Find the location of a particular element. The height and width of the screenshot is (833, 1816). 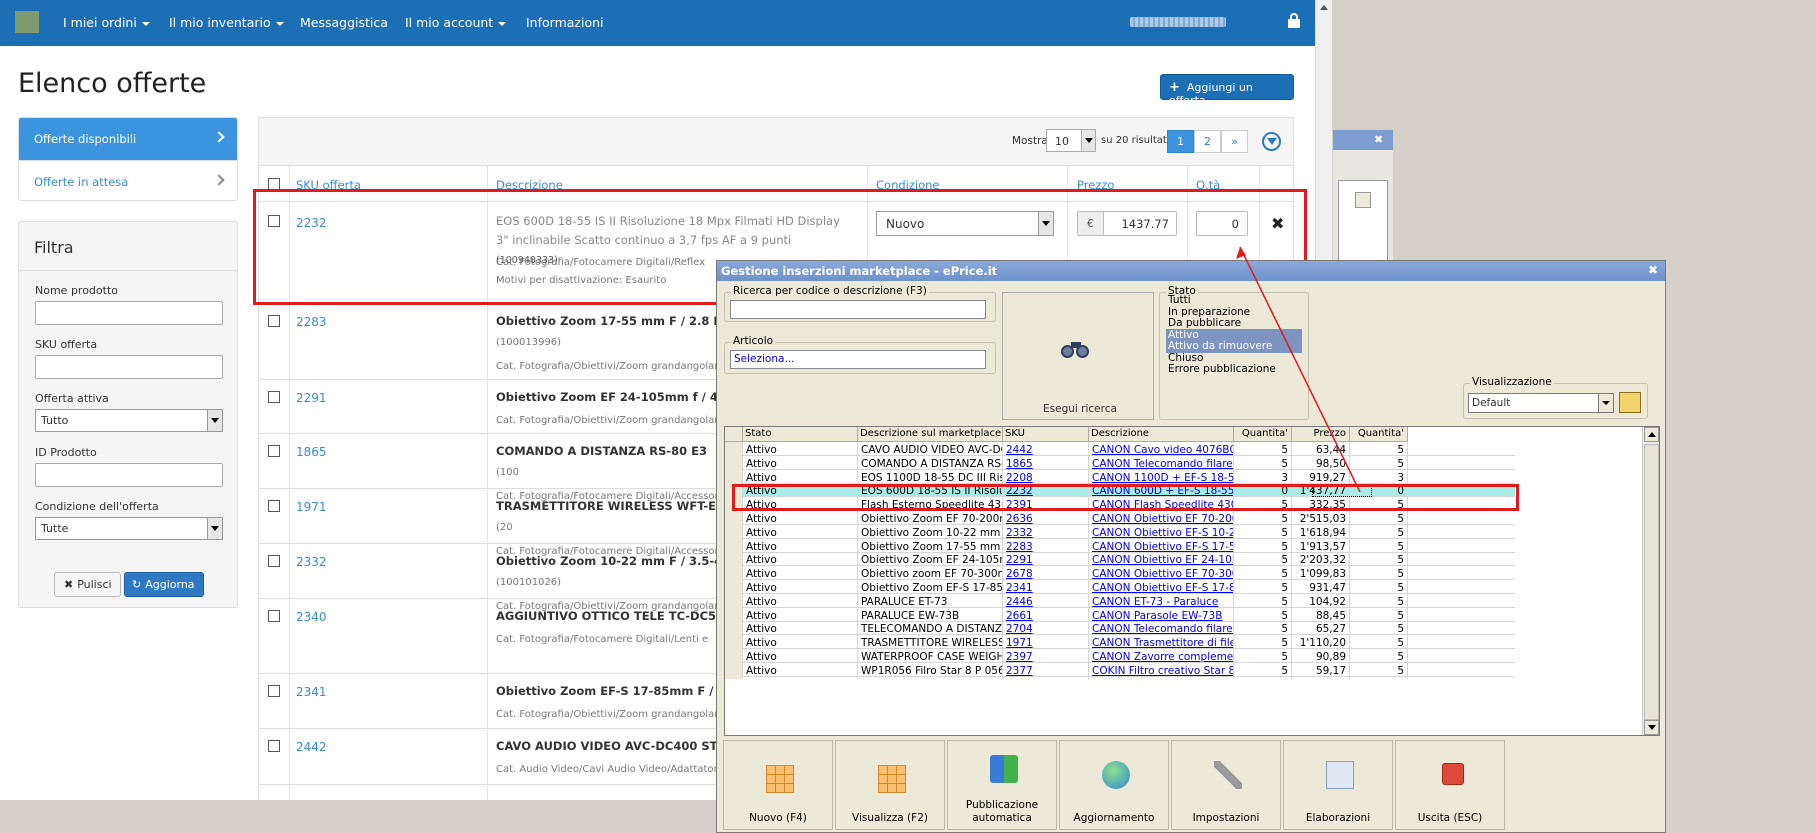

nav-inventario: Il mio inventario is located at coordinates (226, 22).